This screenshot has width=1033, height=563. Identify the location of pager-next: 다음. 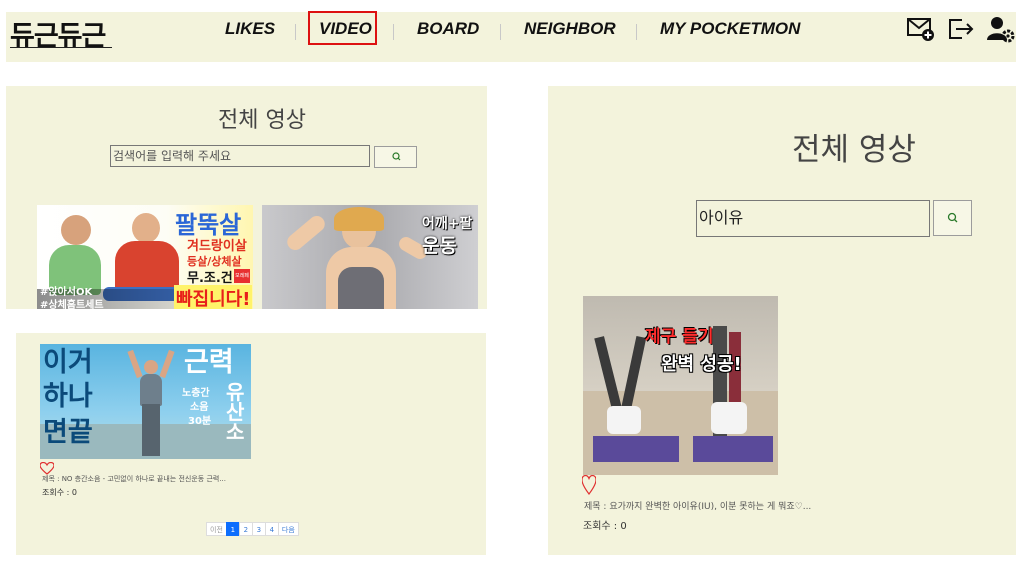
(288, 529).